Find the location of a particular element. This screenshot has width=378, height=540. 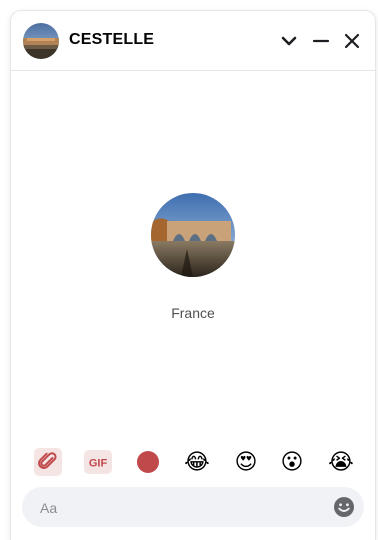

paperclip-icon is located at coordinates (48, 462).